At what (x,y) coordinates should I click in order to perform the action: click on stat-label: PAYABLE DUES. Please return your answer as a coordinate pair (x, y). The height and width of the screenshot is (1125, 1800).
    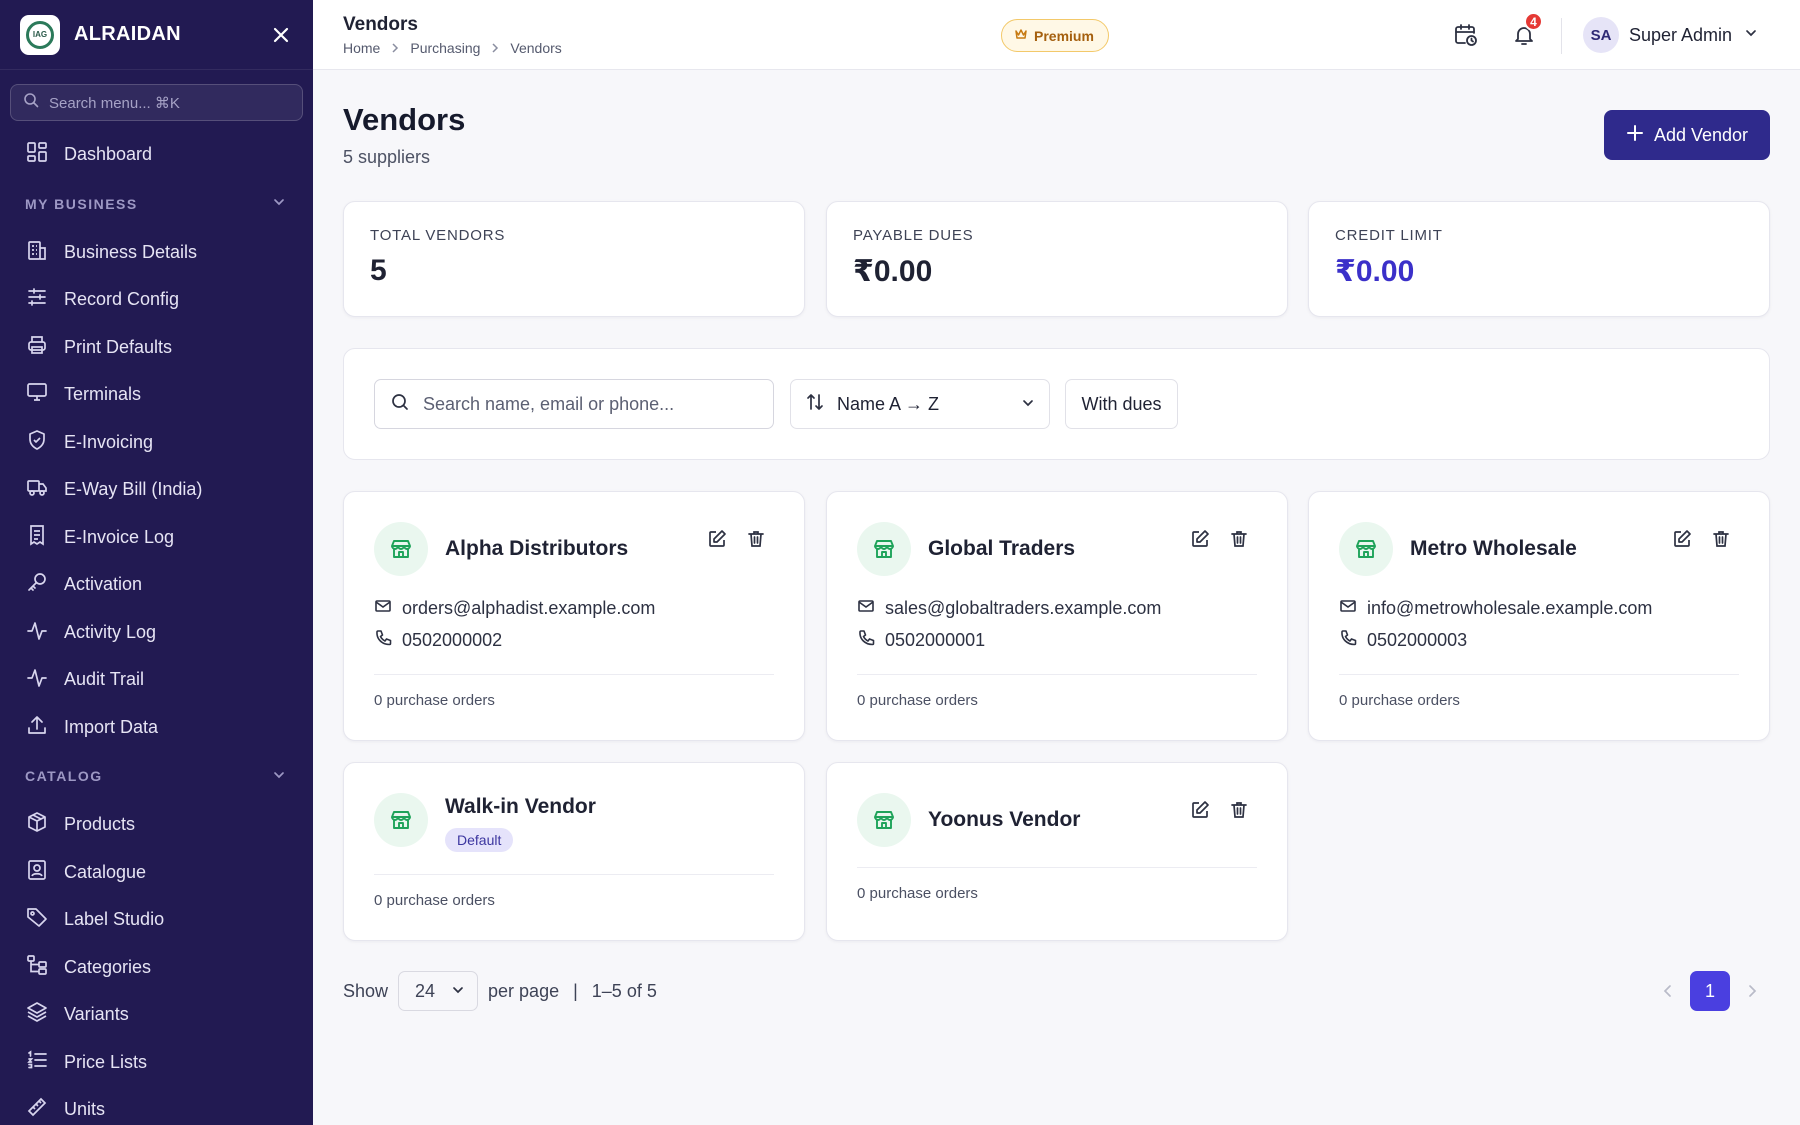
    Looking at the image, I should click on (913, 235).